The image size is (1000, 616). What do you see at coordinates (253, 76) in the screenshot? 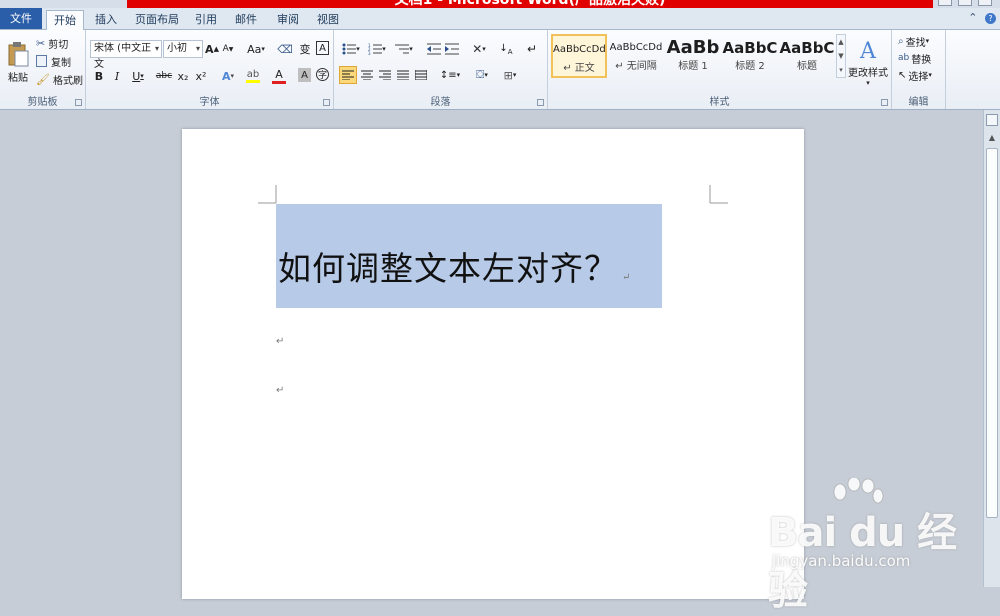
I see `highlight-button: ab` at bounding box center [253, 76].